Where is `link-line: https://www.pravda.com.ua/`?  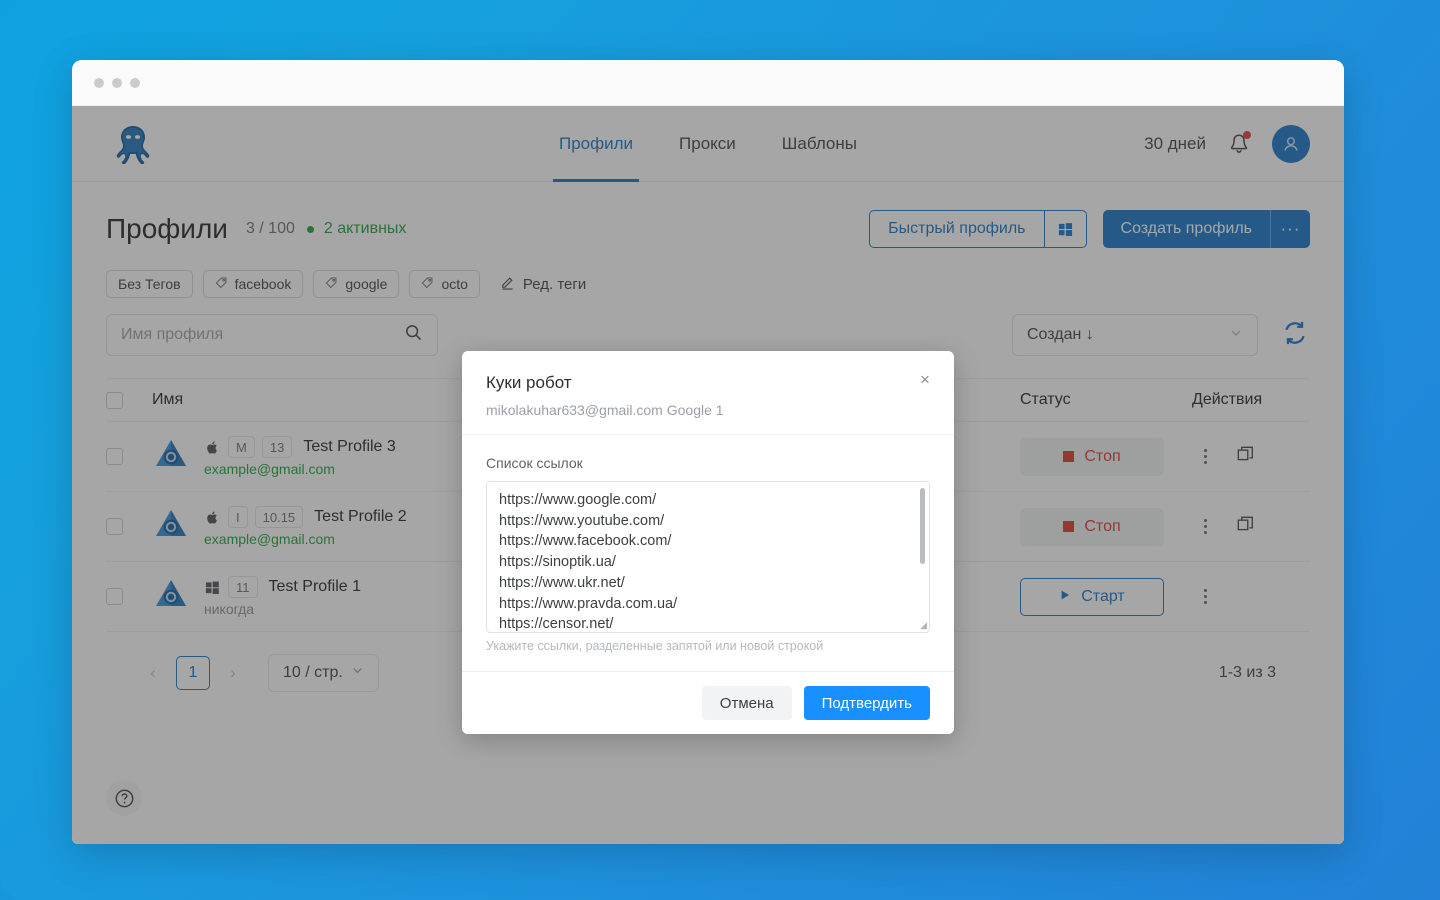 link-line: https://www.pravda.com.ua/ is located at coordinates (588, 603).